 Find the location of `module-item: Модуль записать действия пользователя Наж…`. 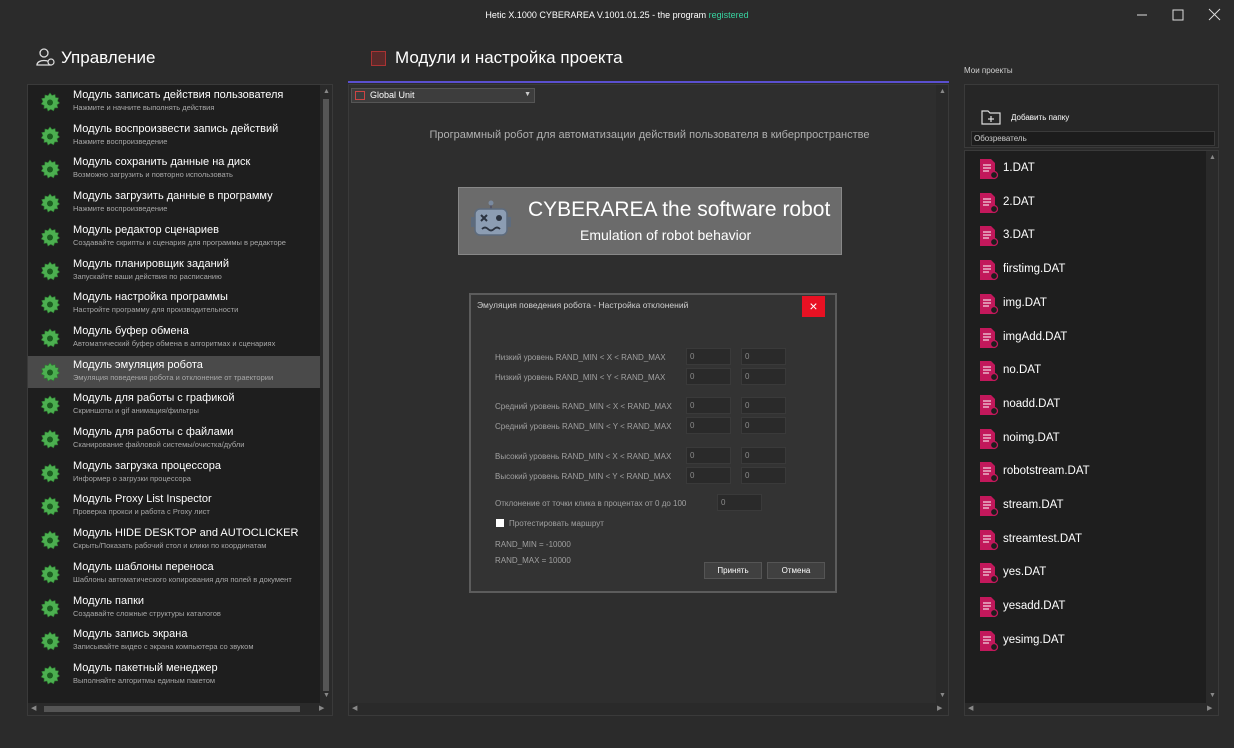

module-item: Модуль записать действия пользователя Наж… is located at coordinates (174, 102).